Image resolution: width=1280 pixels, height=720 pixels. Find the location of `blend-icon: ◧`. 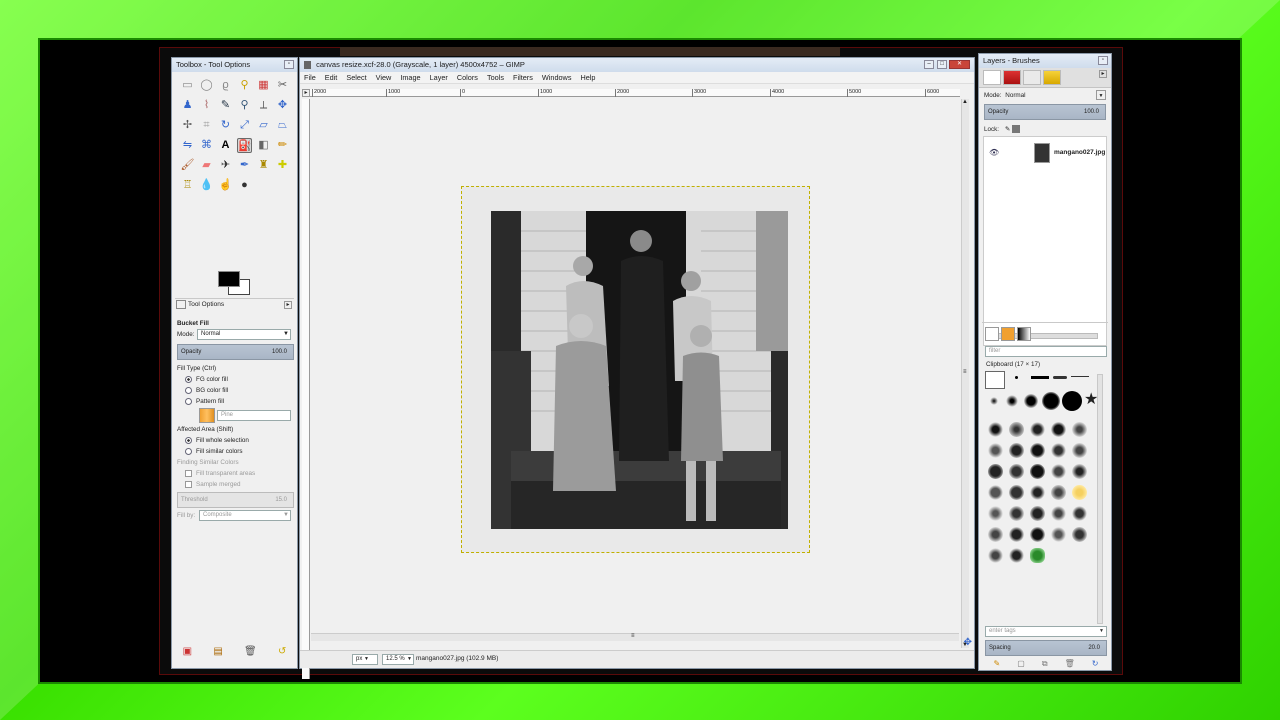

blend-icon: ◧ is located at coordinates (263, 145).